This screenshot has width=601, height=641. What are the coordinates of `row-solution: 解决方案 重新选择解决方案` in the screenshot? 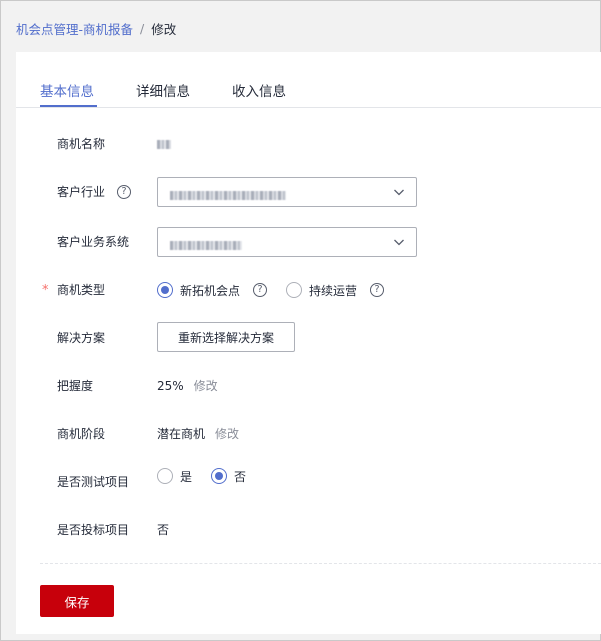 It's located at (308, 338).